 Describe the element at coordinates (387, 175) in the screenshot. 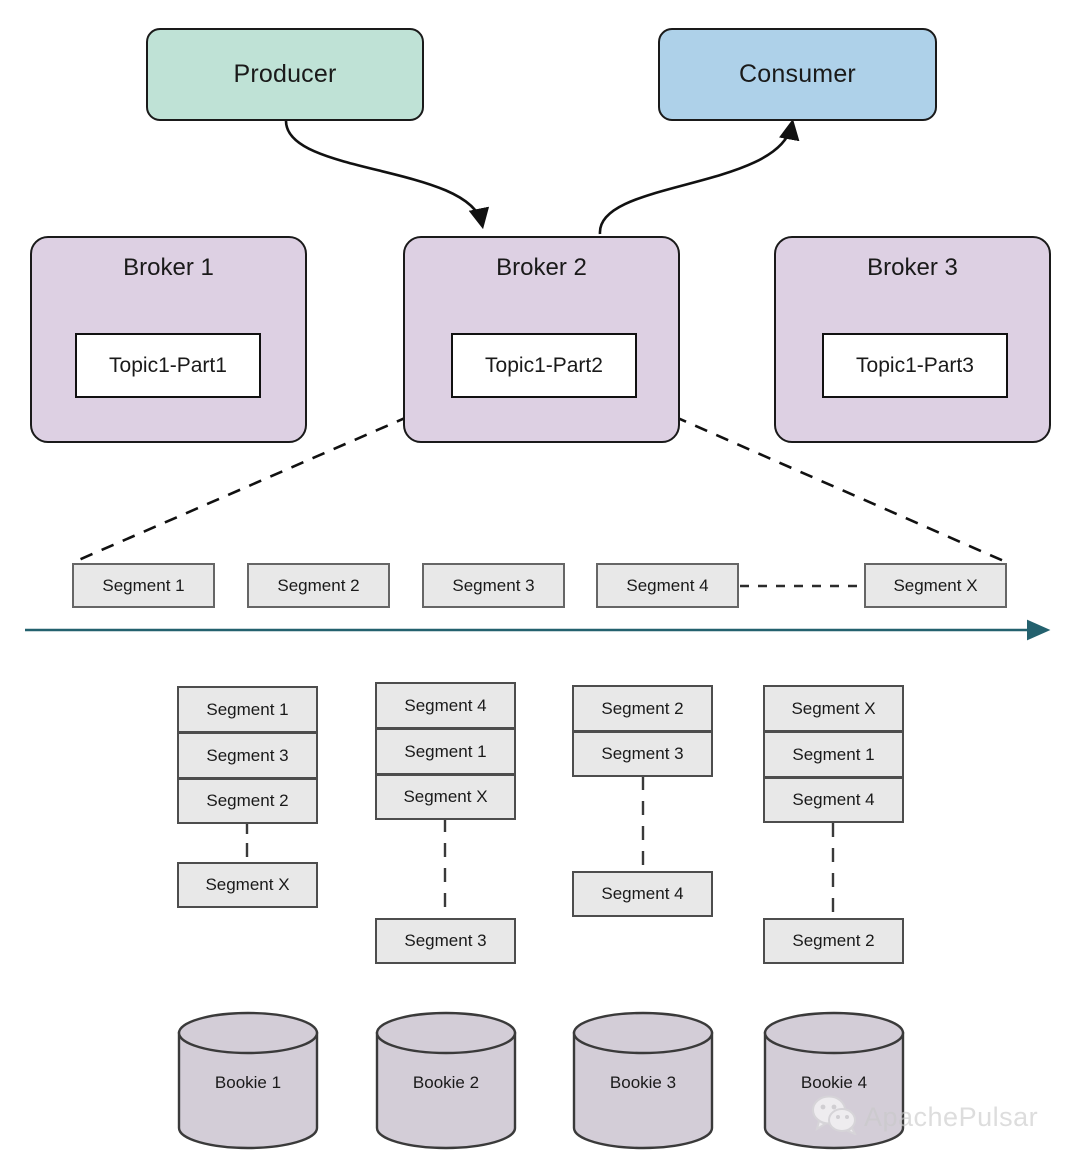

I see `edge-producer-to-broker2` at that location.